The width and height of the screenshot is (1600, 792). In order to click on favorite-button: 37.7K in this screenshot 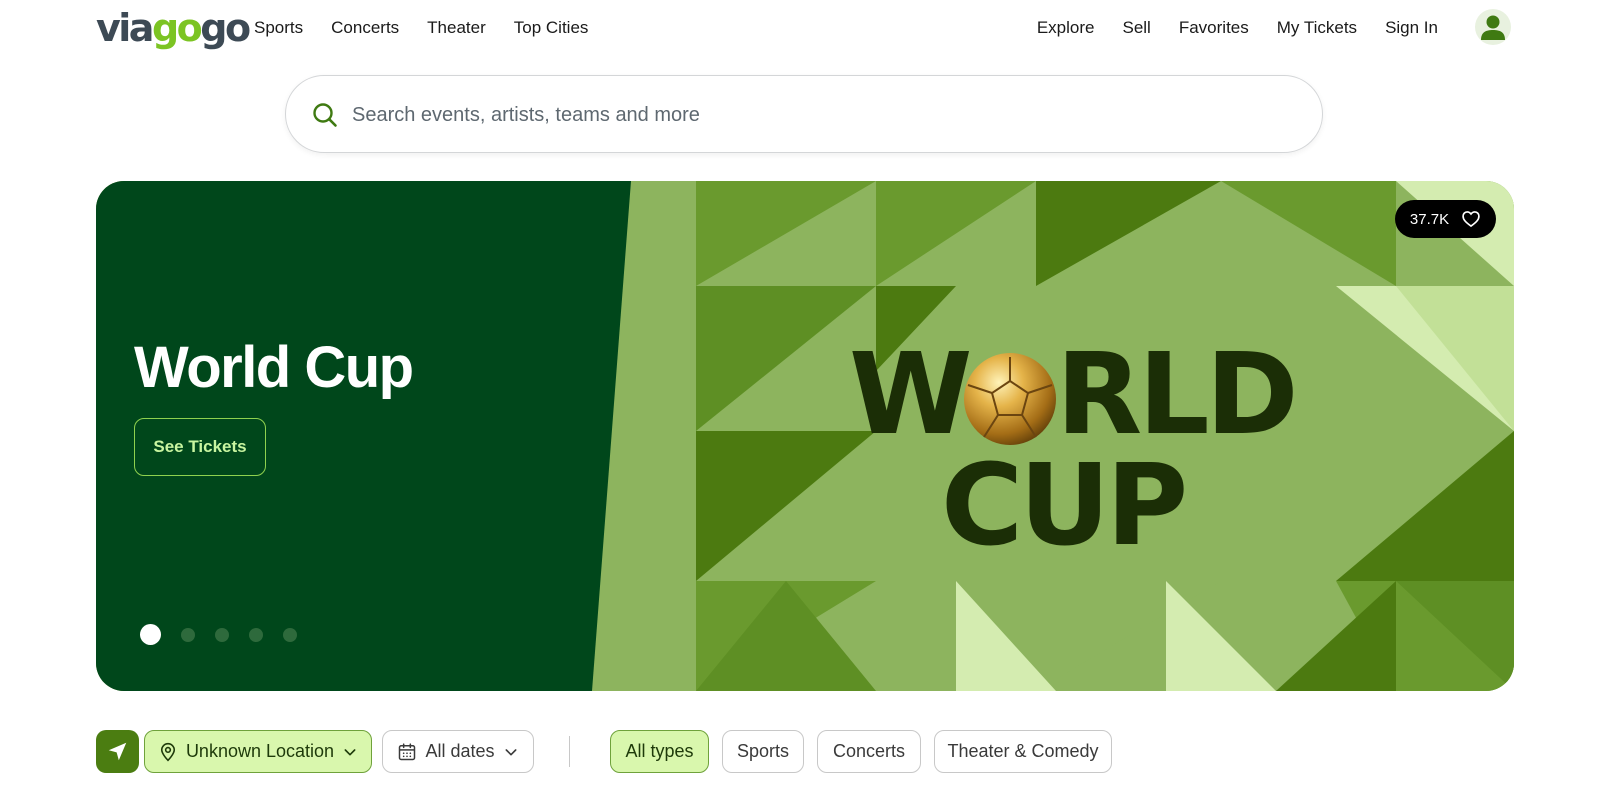, I will do `click(1445, 219)`.